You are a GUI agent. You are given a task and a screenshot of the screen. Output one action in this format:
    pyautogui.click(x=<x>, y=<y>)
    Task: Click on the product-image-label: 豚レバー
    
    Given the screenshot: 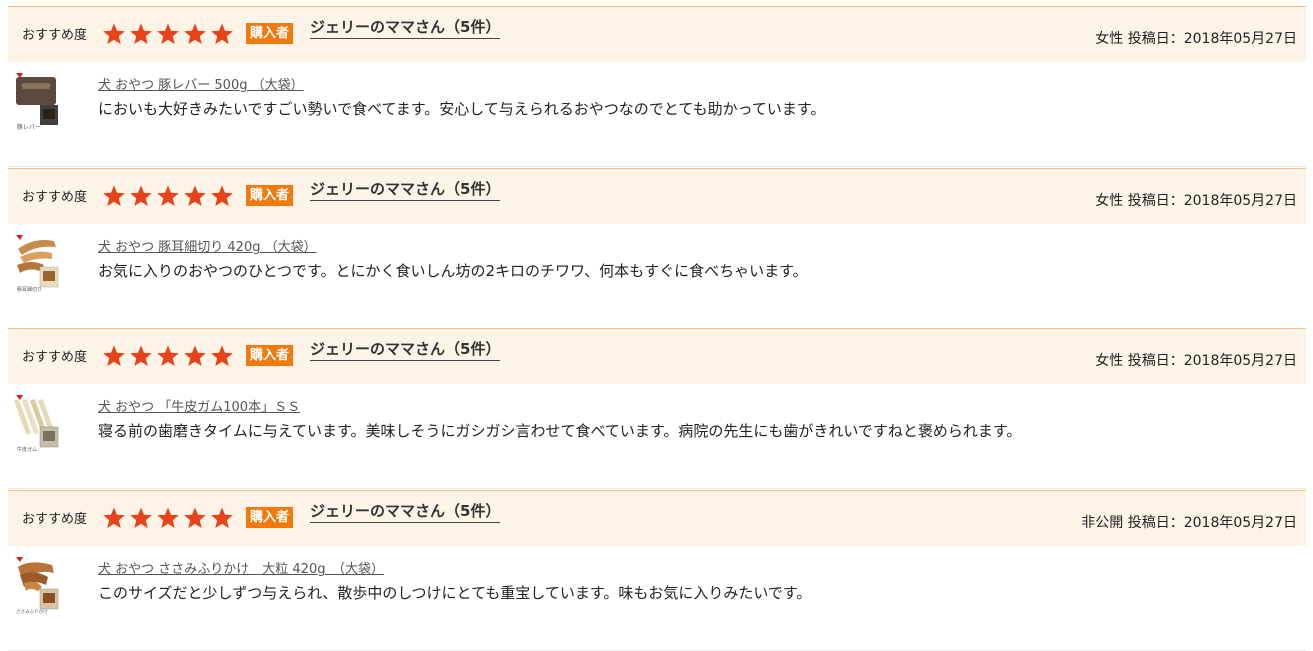 What is the action you would take?
    pyautogui.click(x=29, y=127)
    